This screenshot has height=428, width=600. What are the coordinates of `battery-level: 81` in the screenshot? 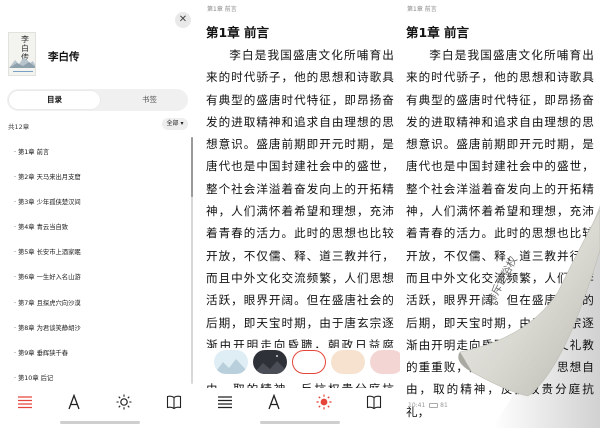 It's located at (444, 405).